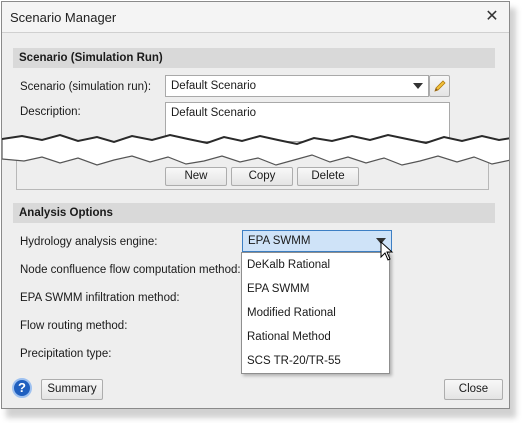 Image resolution: width=523 pixels, height=423 pixels. Describe the element at coordinates (74, 326) in the screenshot. I see `routing-label: Flow routing method:` at that location.